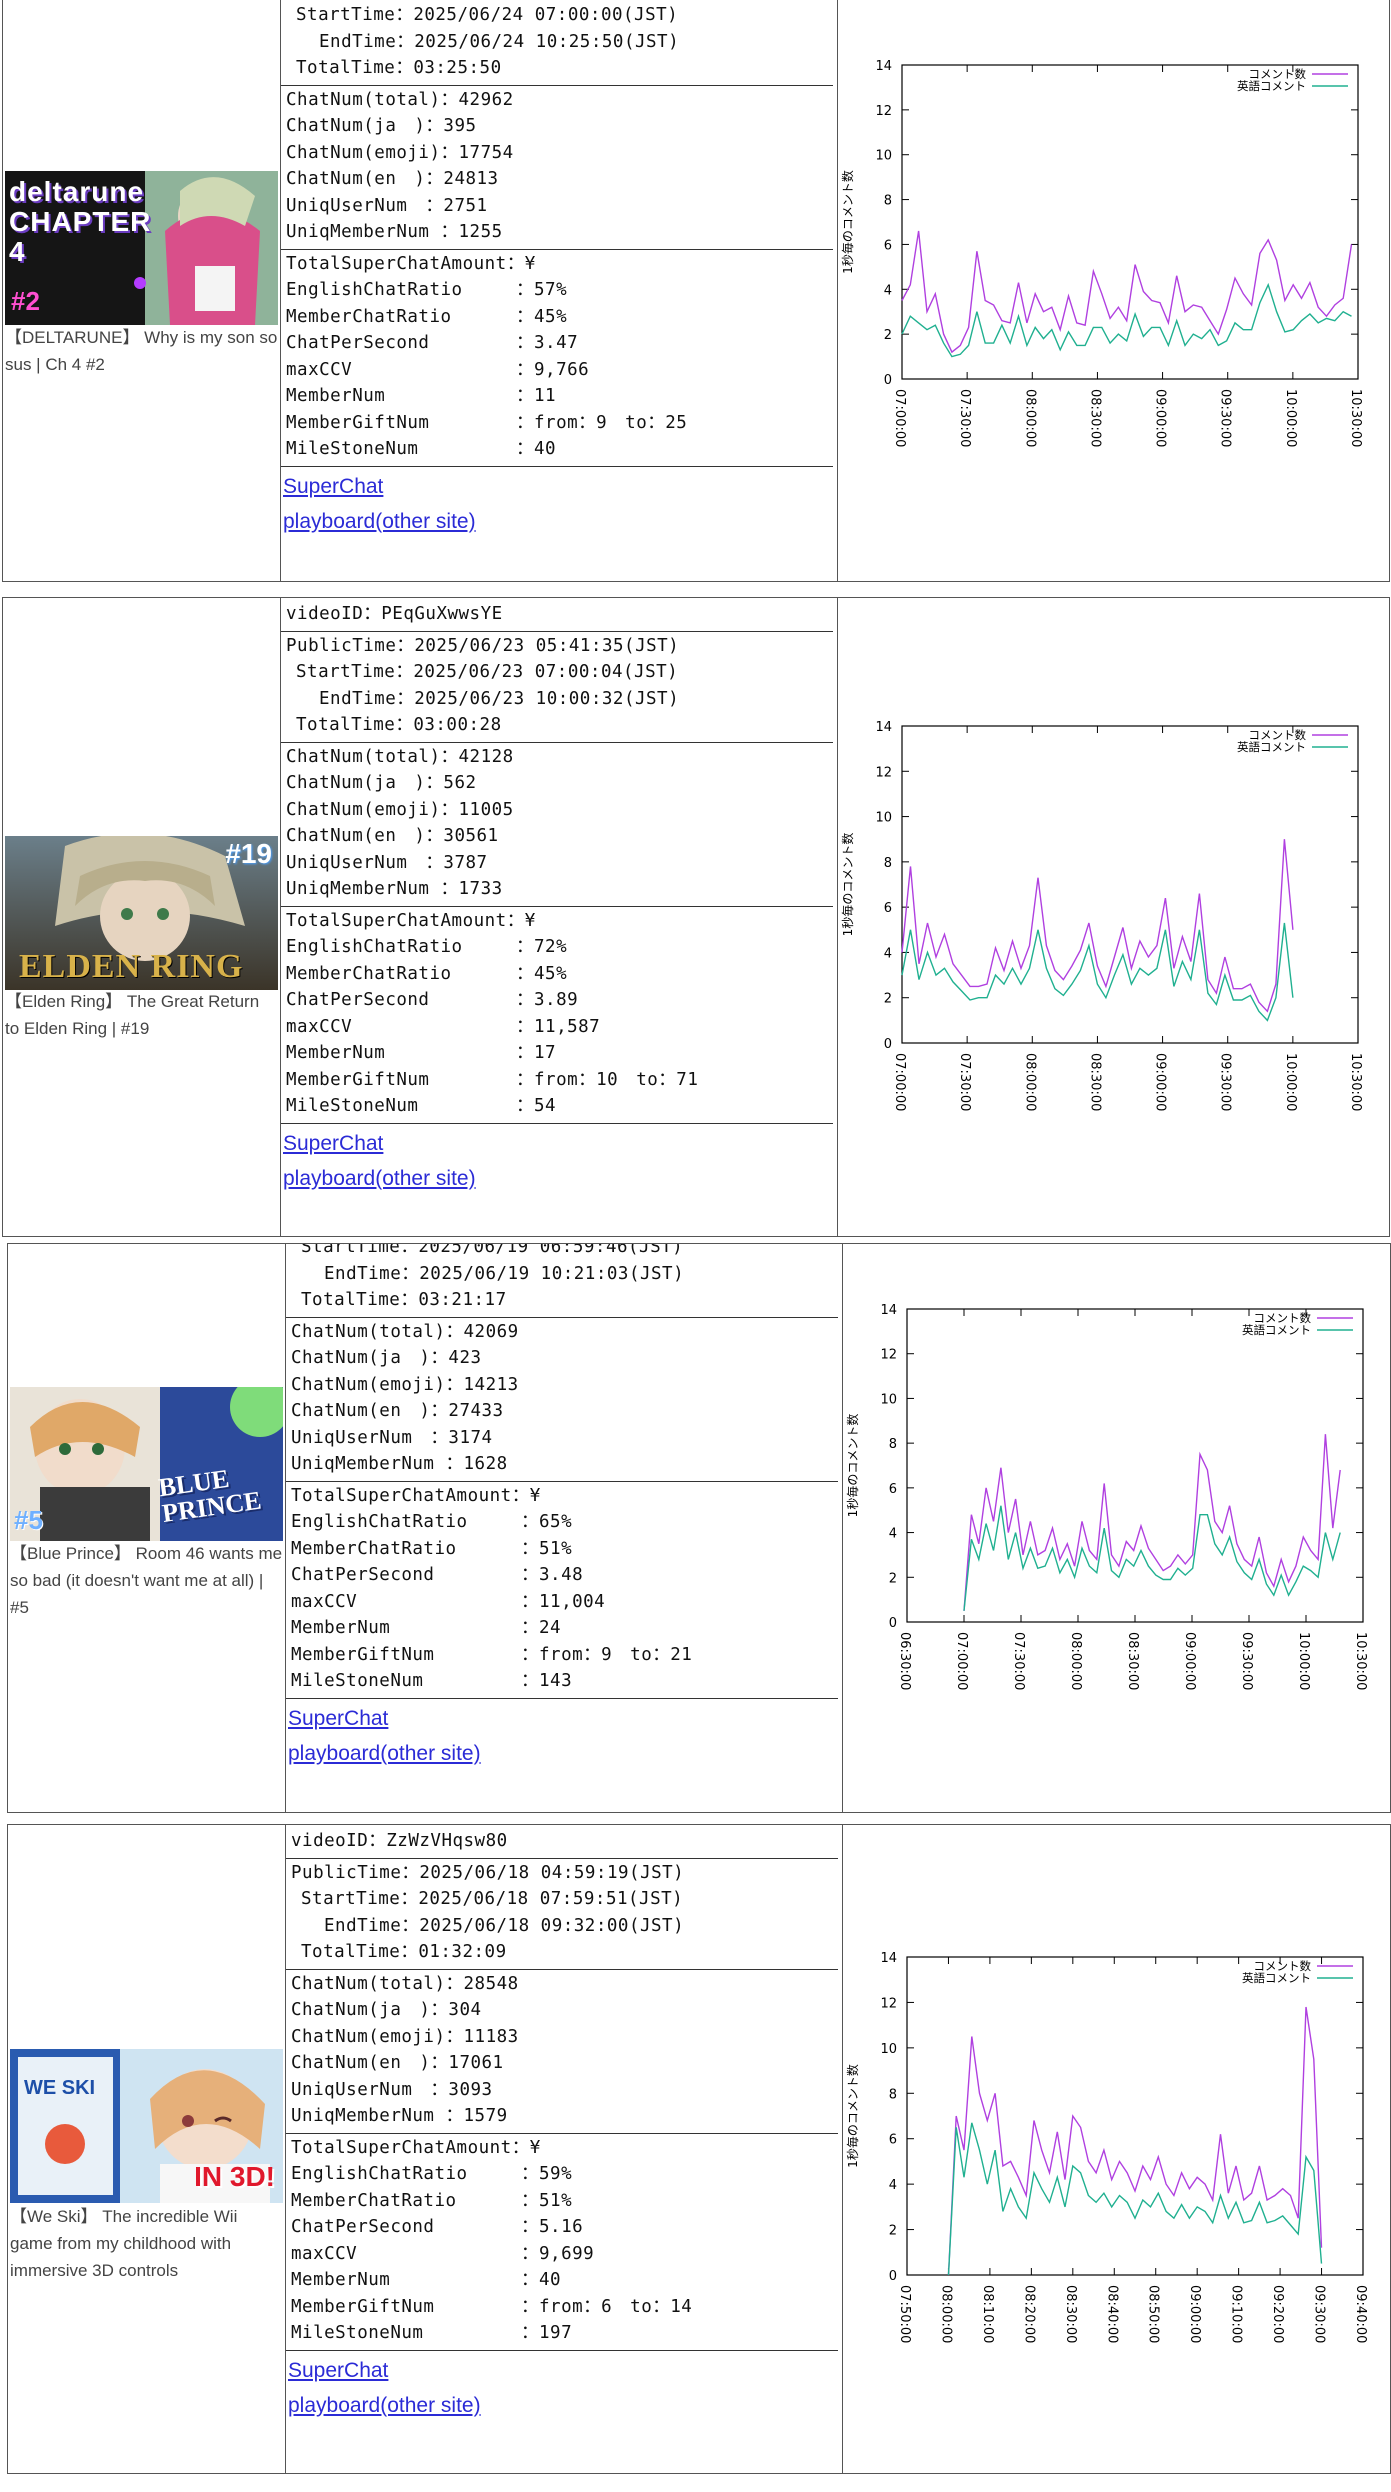  What do you see at coordinates (372, 232) in the screenshot?
I see `label-uniqmembernum: UniqMemberNum ：` at bounding box center [372, 232].